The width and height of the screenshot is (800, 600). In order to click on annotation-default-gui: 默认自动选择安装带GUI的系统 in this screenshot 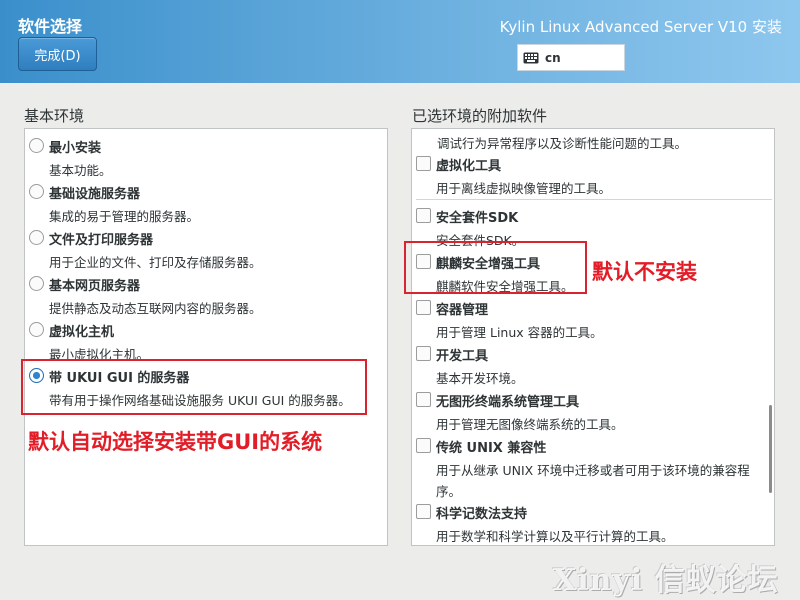, I will do `click(175, 442)`.